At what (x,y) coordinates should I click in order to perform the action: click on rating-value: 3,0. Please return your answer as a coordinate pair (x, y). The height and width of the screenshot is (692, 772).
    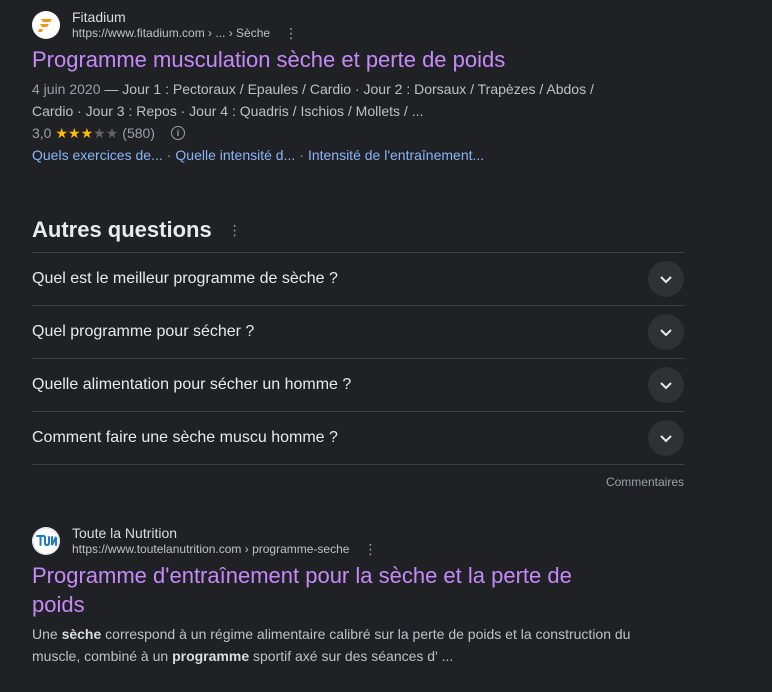
    Looking at the image, I should click on (42, 133).